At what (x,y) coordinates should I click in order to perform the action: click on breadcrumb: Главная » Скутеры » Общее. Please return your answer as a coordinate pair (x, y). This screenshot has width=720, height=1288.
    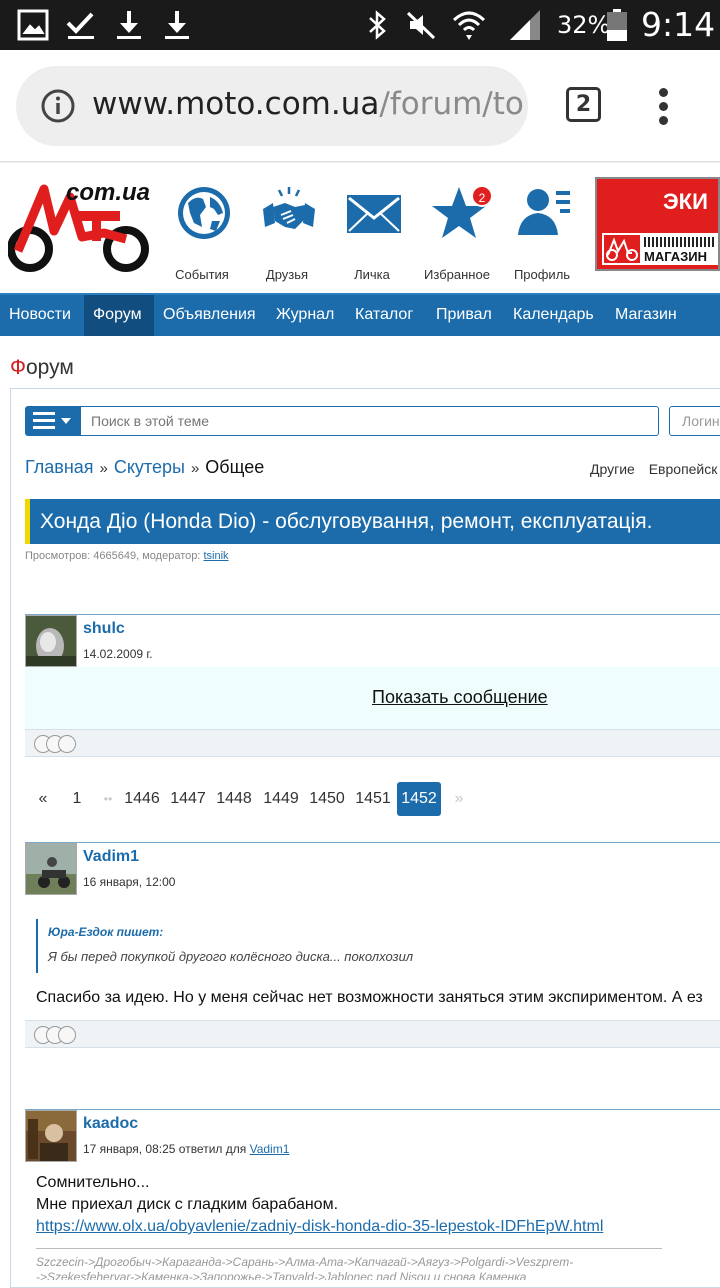
    Looking at the image, I should click on (144, 467).